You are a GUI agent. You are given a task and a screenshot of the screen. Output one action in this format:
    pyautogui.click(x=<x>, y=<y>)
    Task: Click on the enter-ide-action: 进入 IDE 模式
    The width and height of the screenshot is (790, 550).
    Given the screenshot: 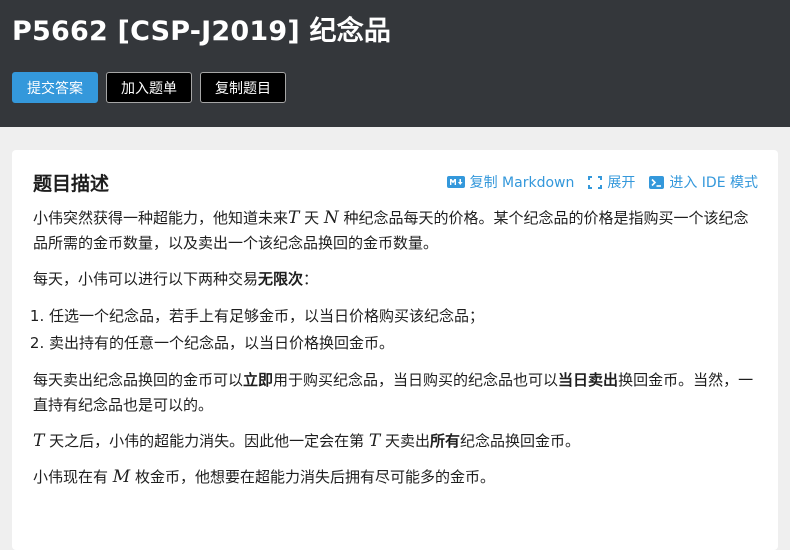 What is the action you would take?
    pyautogui.click(x=703, y=182)
    